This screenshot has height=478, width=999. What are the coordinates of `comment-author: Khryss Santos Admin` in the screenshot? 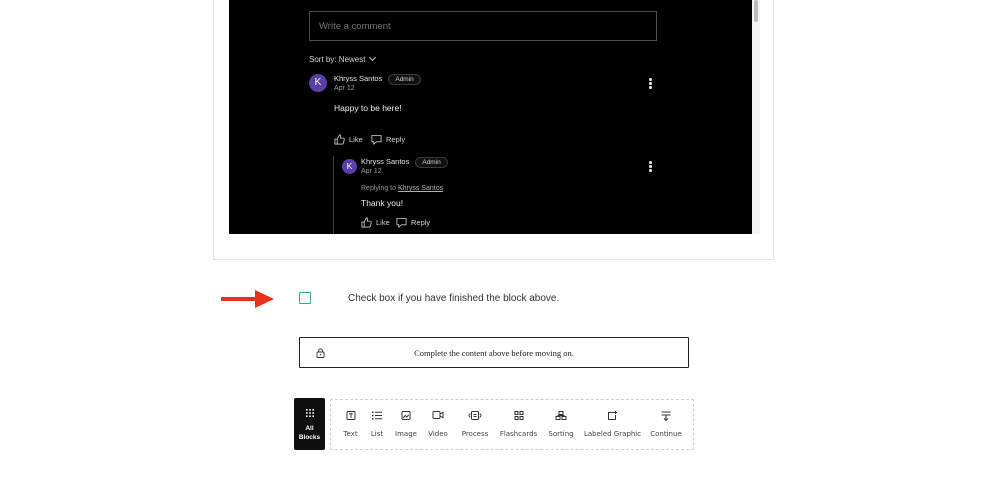 It's located at (377, 79).